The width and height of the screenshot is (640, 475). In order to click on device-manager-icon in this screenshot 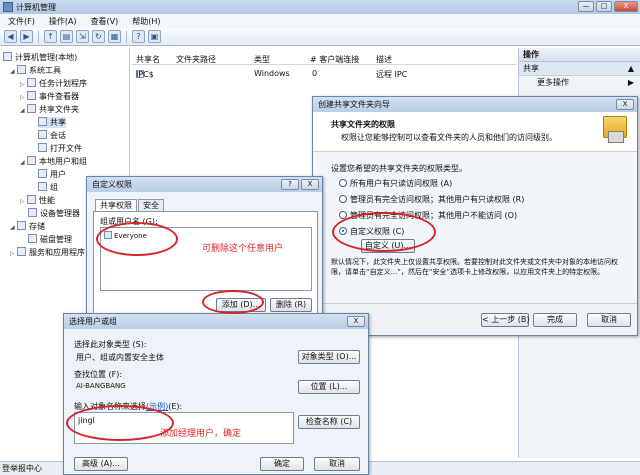, I will do `click(32, 212)`.